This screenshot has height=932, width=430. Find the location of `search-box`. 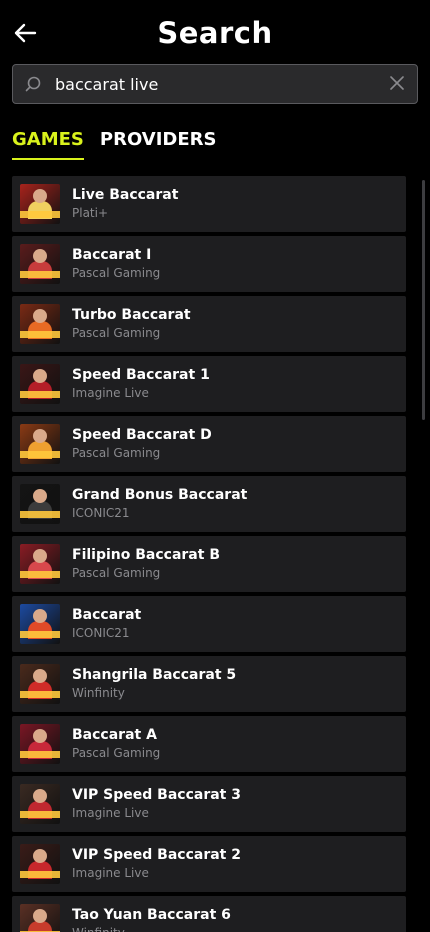

search-box is located at coordinates (215, 84).